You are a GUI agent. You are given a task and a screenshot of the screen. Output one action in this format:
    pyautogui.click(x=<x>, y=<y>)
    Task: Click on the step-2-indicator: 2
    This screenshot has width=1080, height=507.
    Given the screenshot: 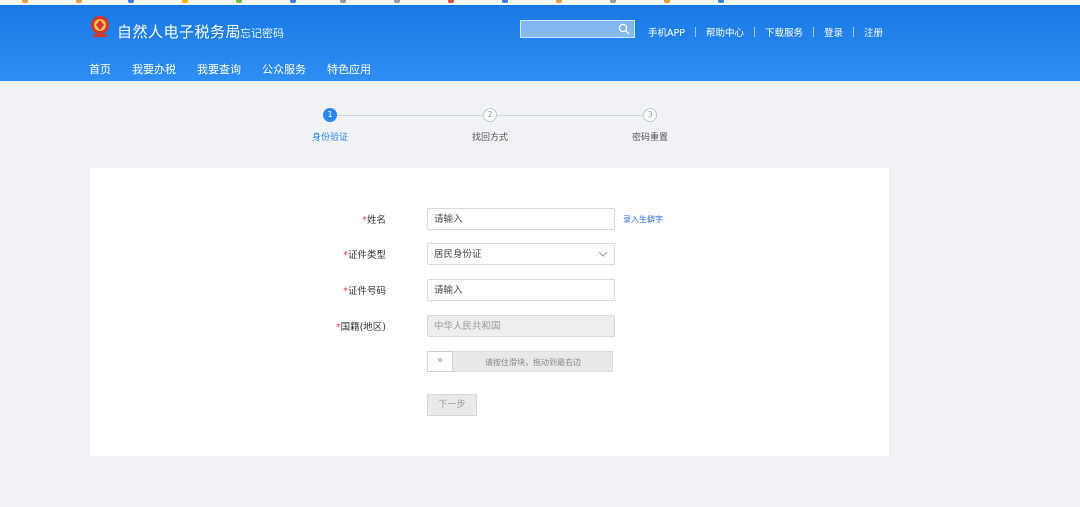 What is the action you would take?
    pyautogui.click(x=490, y=115)
    